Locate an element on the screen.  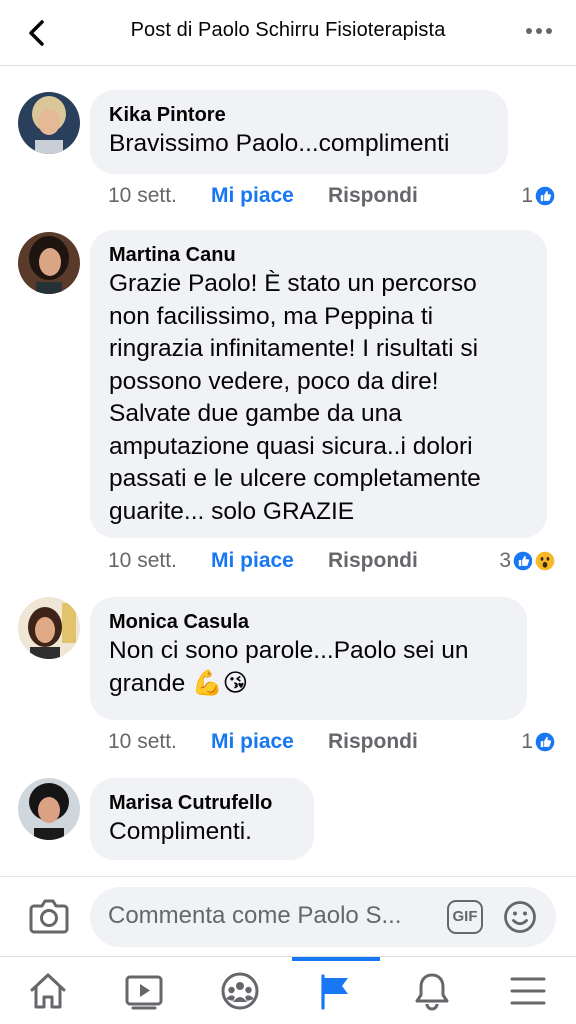
tab-video is located at coordinates (144, 990).